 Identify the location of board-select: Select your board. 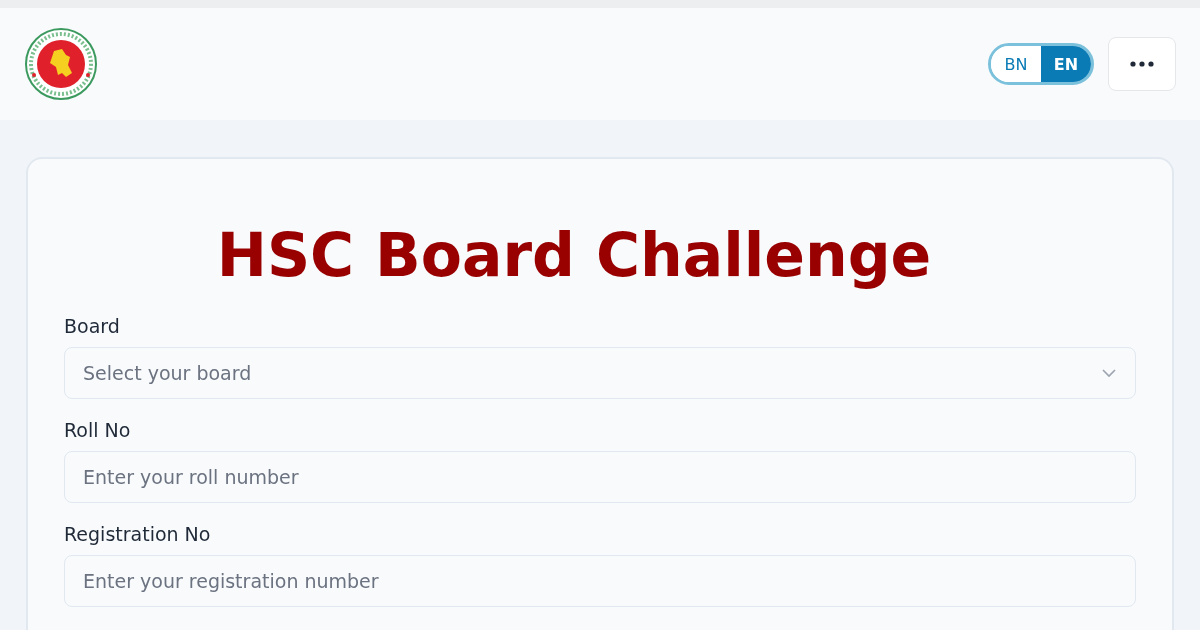
(600, 373).